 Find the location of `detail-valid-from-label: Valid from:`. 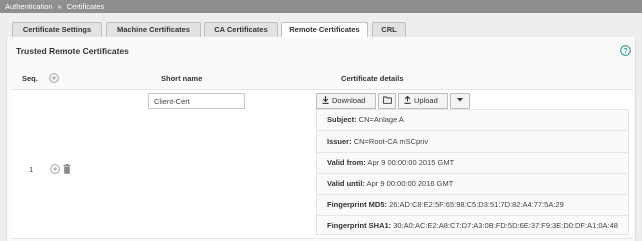

detail-valid-from-label: Valid from: is located at coordinates (346, 162).